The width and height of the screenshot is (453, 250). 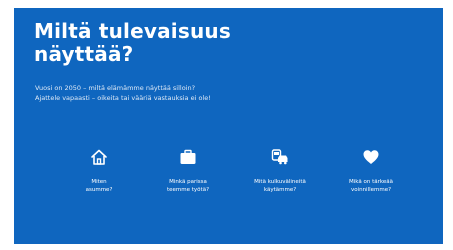 I want to click on vehicles-icon, so click(x=280, y=157).